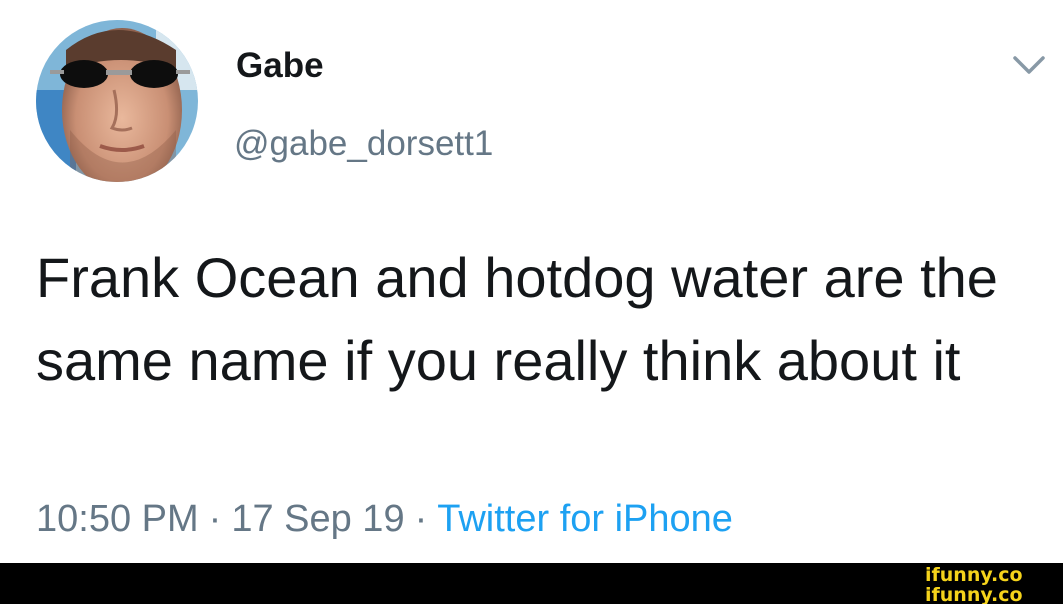 The width and height of the screenshot is (1063, 609). I want to click on tweet-source-link: Twitter for iPhone, so click(585, 519).